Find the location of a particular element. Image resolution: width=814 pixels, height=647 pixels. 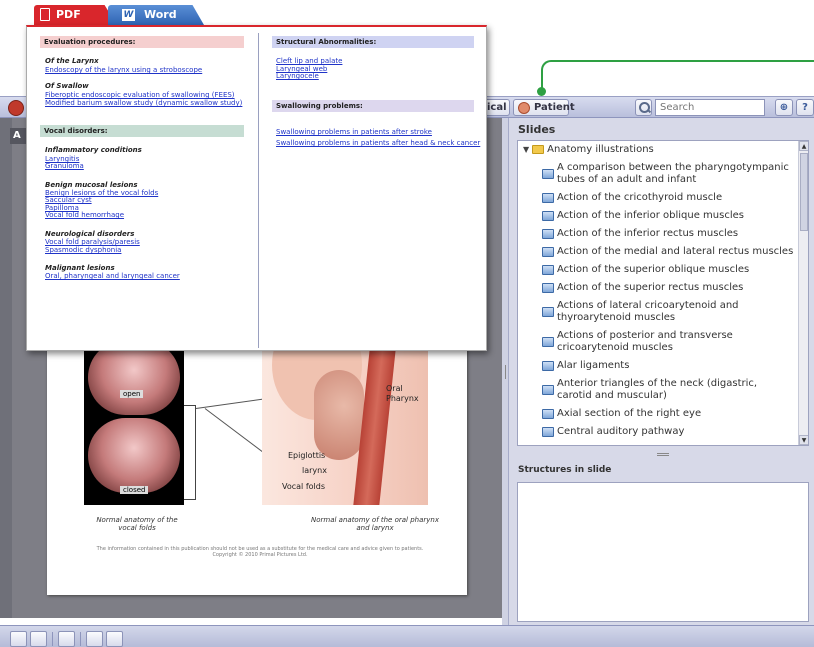

slide-item: Central auditory pathway is located at coordinates (668, 432).